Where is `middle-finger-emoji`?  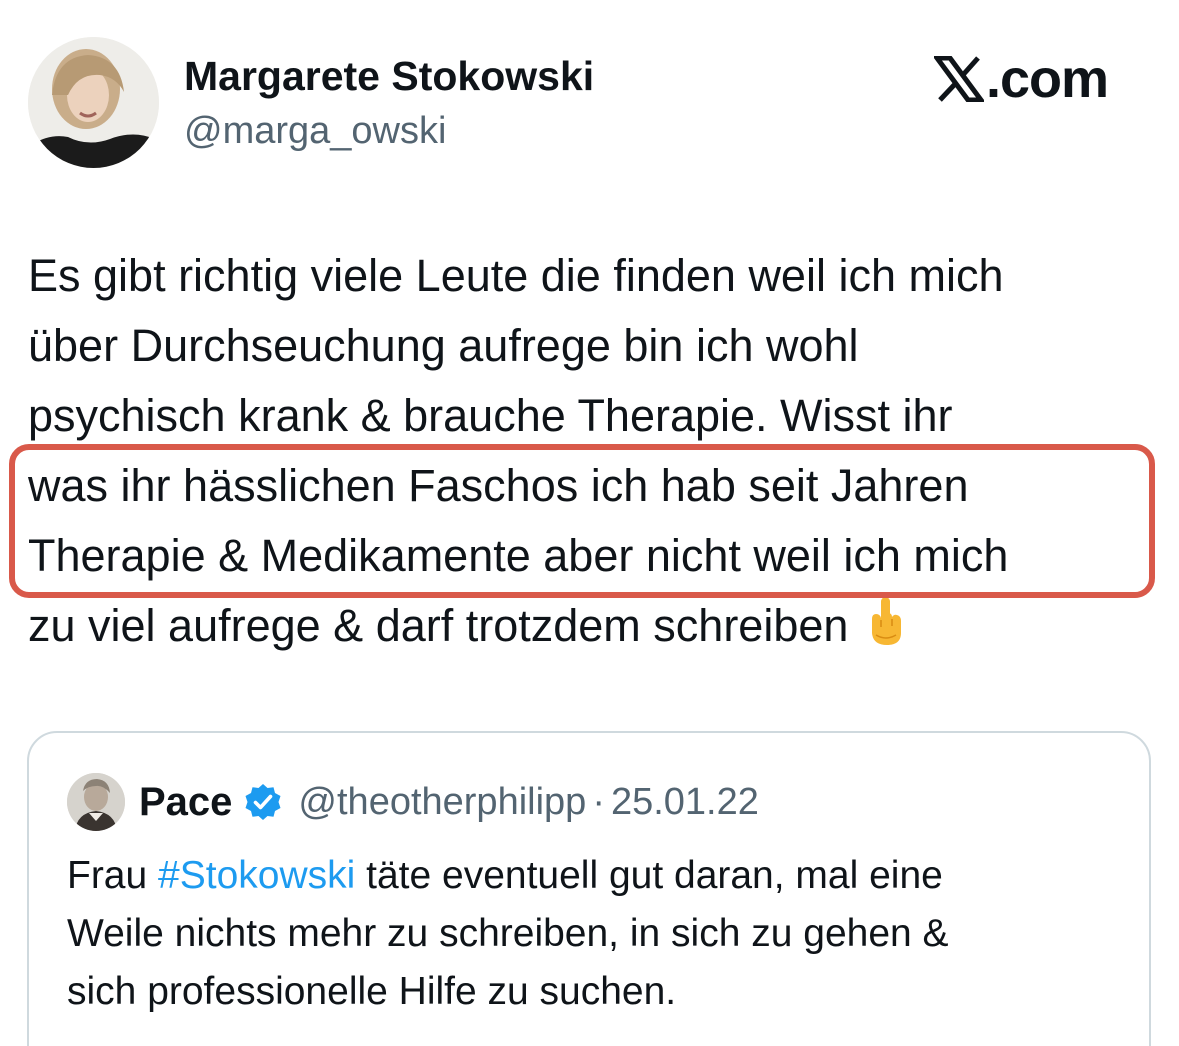 middle-finger-emoji is located at coordinates (887, 621).